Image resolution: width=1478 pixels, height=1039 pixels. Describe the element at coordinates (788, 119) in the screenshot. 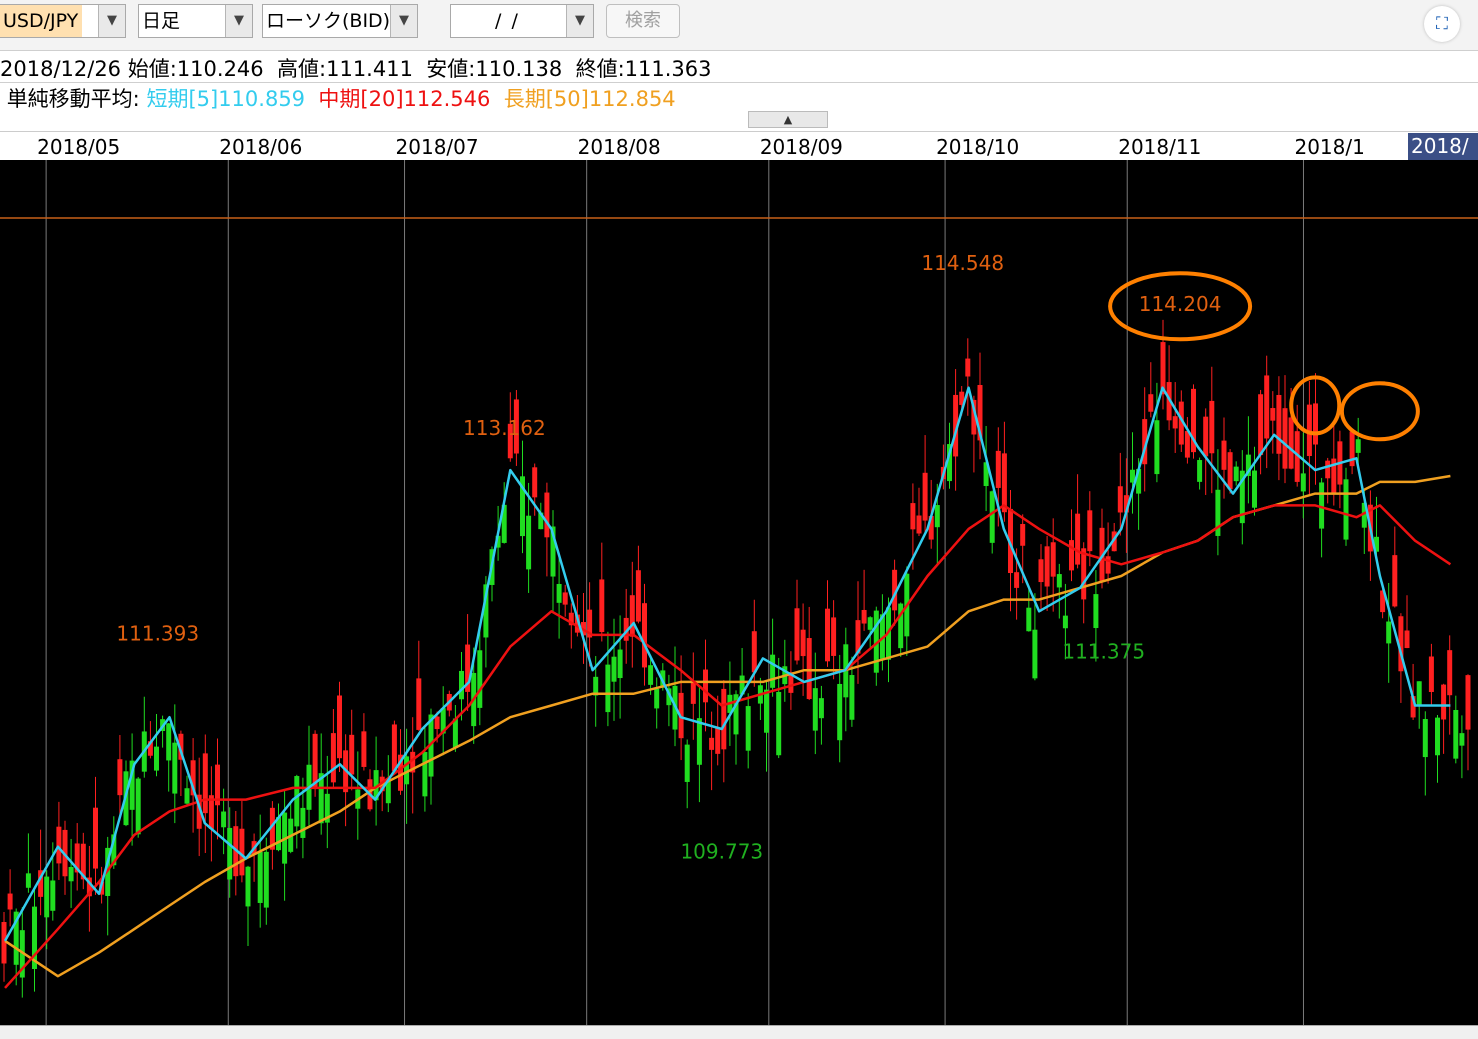

I see `collapse-toggle-icon: ▲` at that location.